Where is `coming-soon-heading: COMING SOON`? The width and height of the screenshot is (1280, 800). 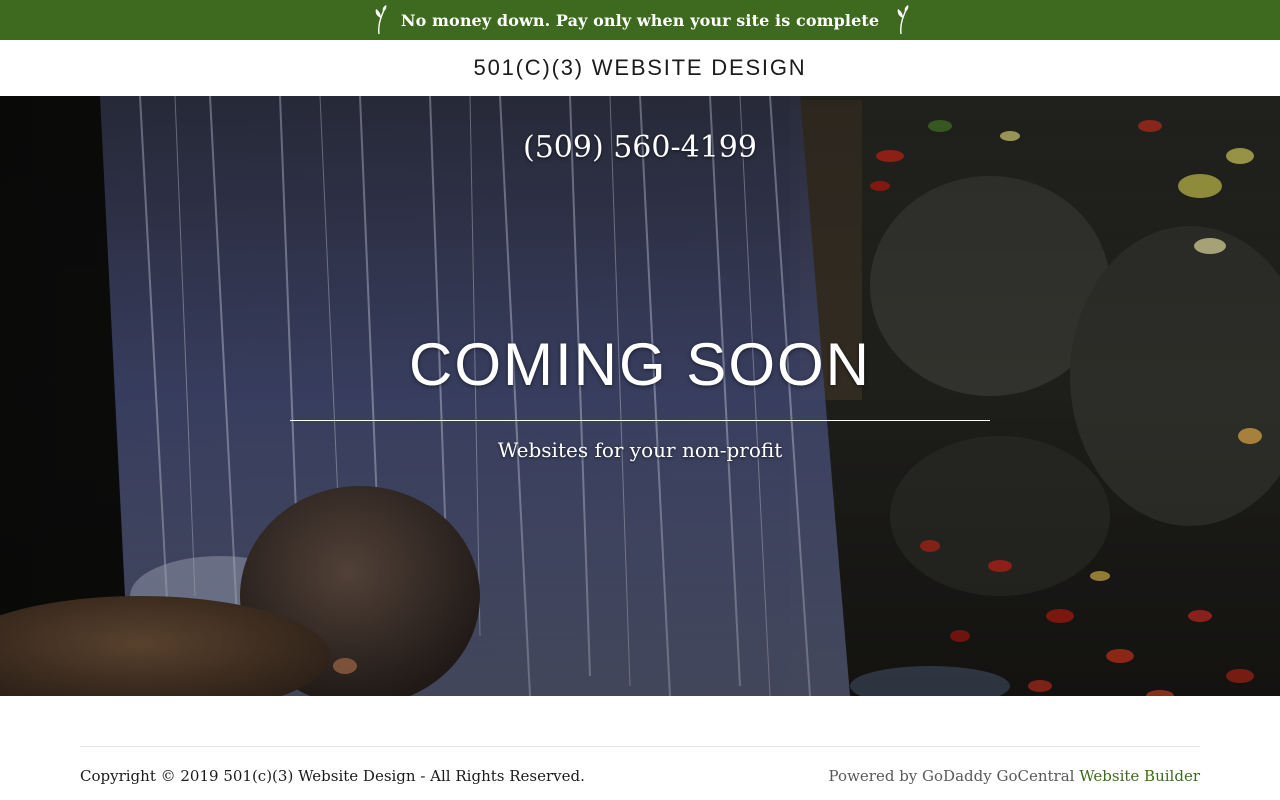
coming-soon-heading: COMING SOON is located at coordinates (639, 364).